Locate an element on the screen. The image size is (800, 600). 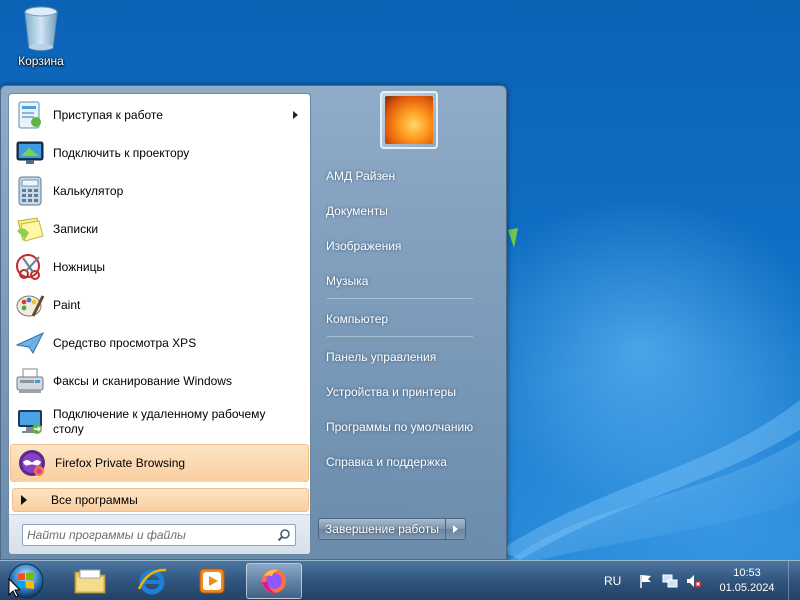
shutdown-options-button is located at coordinates (456, 529).